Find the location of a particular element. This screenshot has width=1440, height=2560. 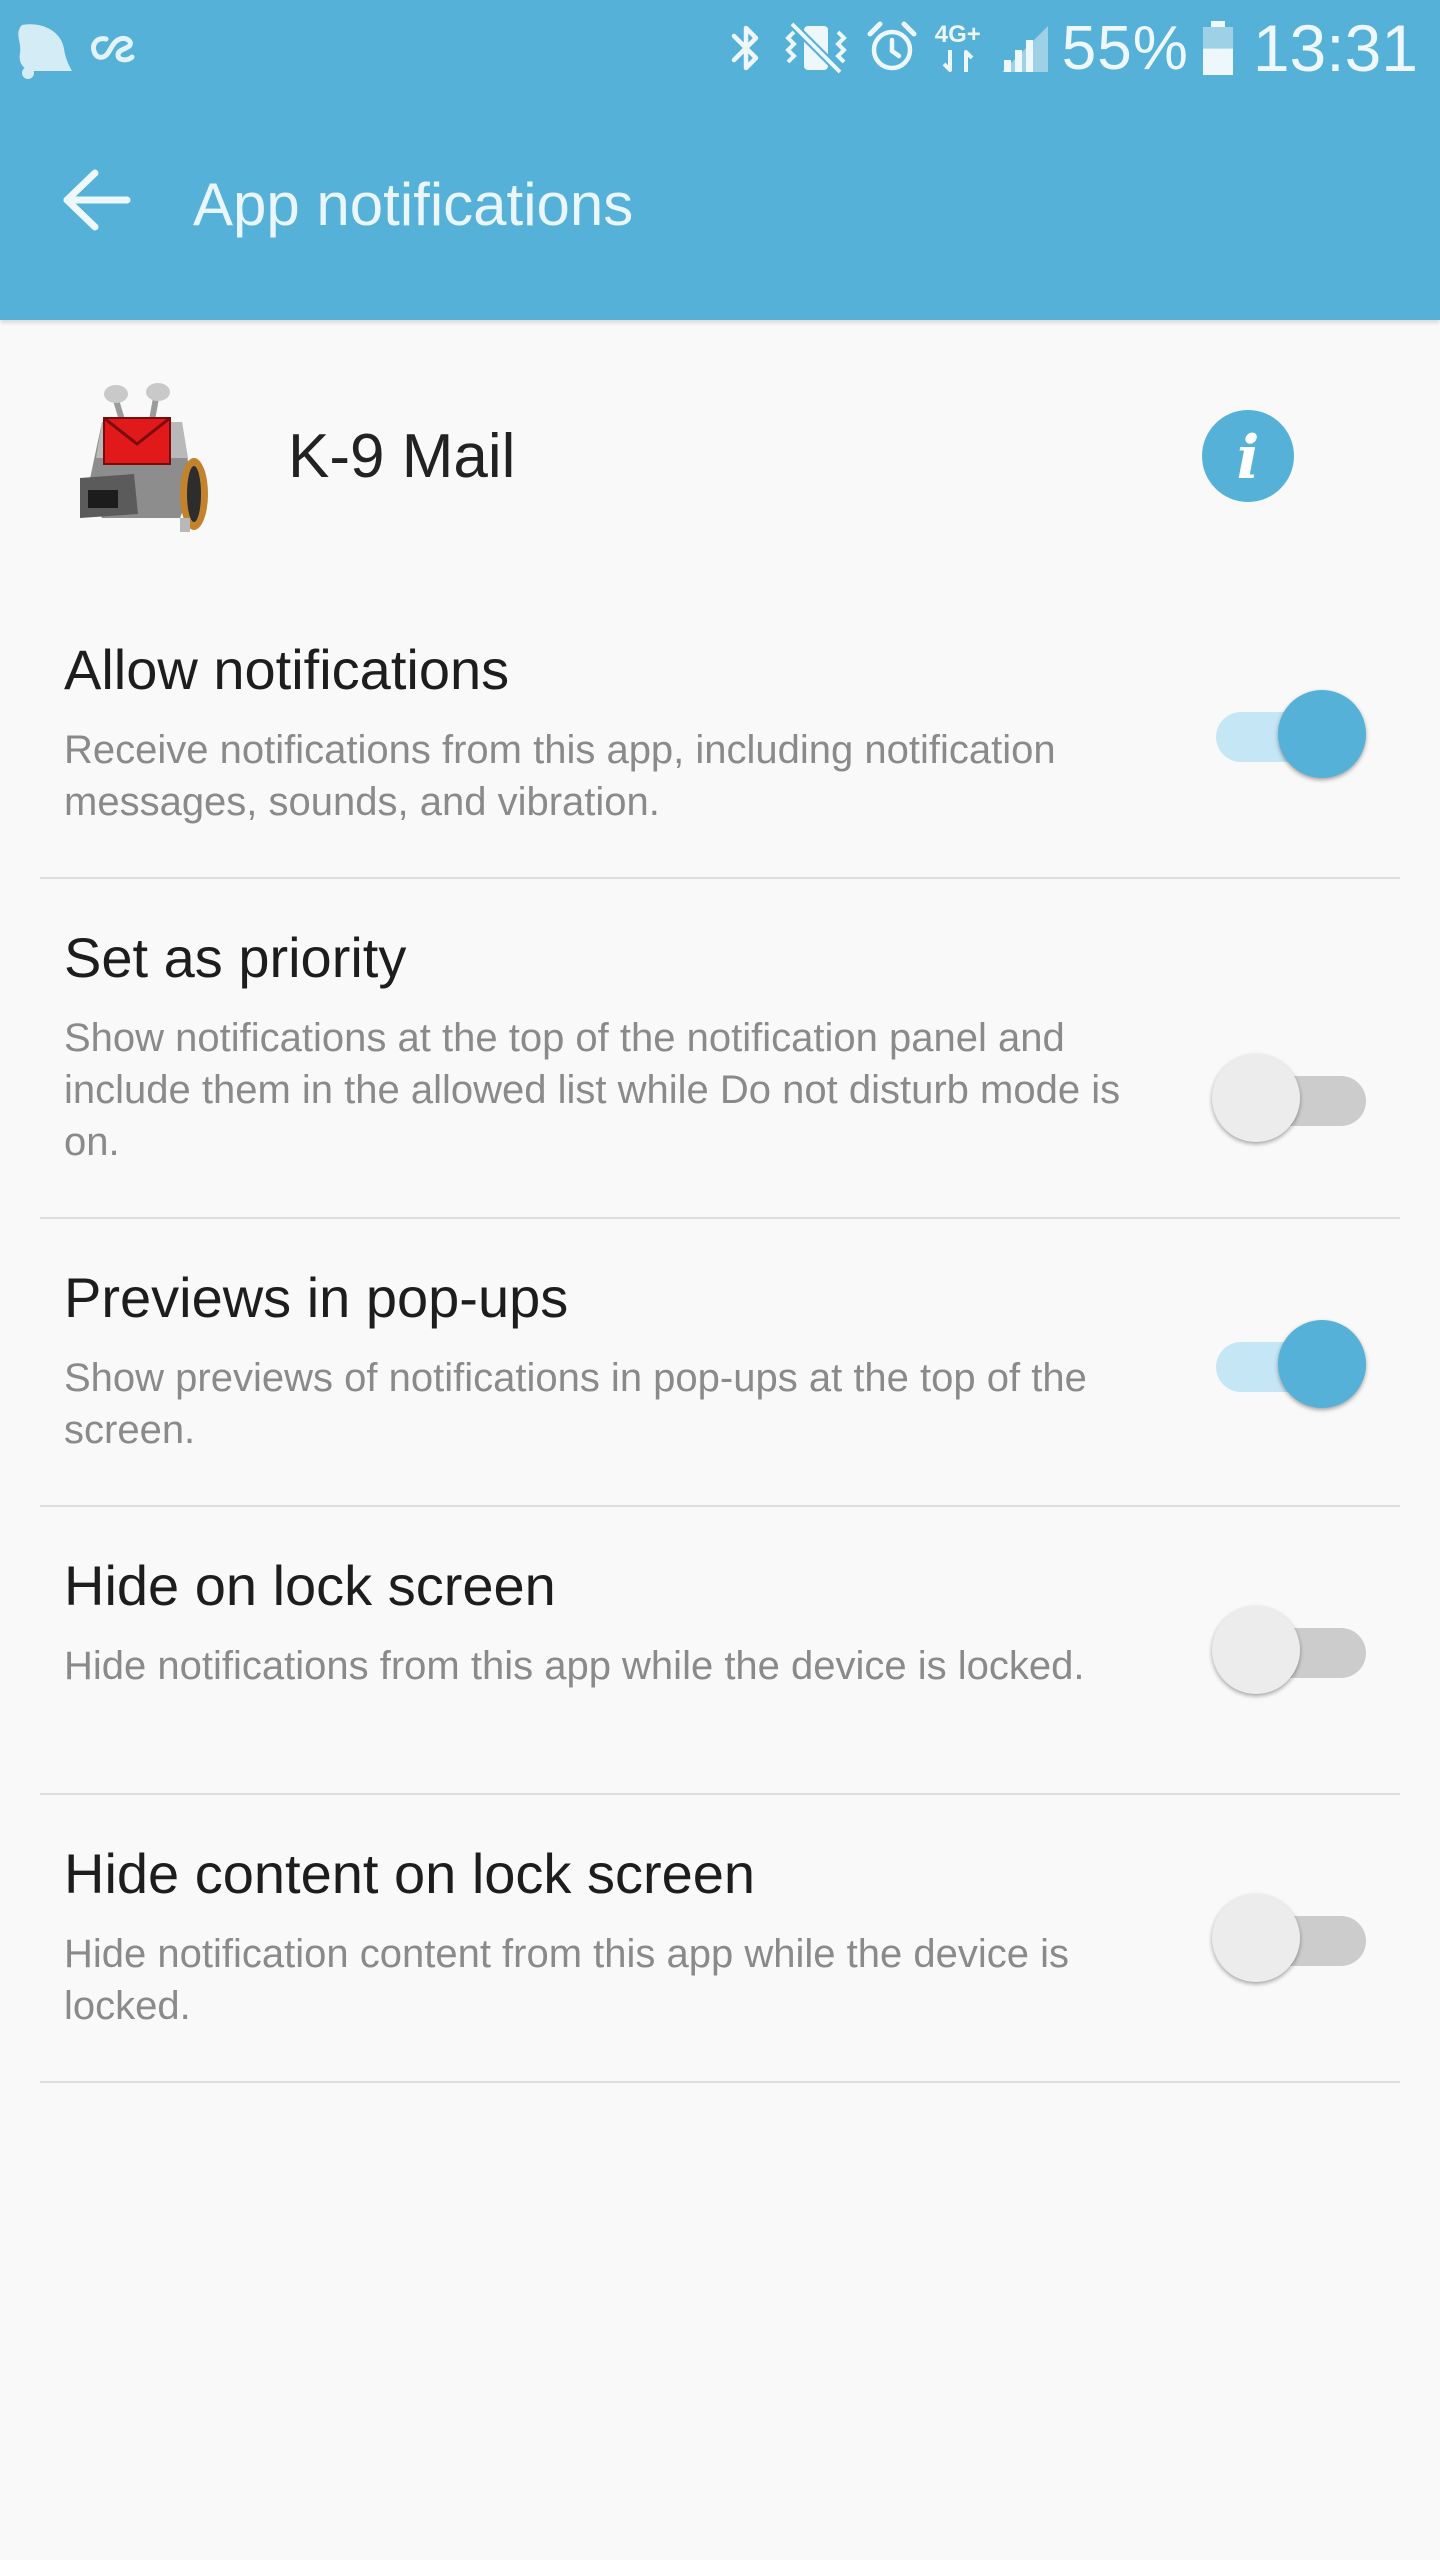

setting-title: Hide content on lock screen is located at coordinates (410, 1873).